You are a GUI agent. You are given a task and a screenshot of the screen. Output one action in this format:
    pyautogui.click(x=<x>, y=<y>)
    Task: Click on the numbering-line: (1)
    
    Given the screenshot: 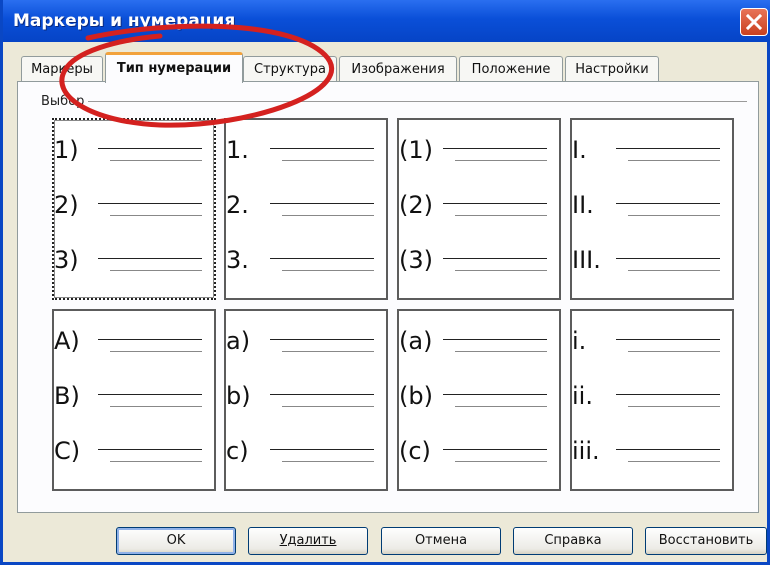 What is the action you would take?
    pyautogui.click(x=479, y=150)
    